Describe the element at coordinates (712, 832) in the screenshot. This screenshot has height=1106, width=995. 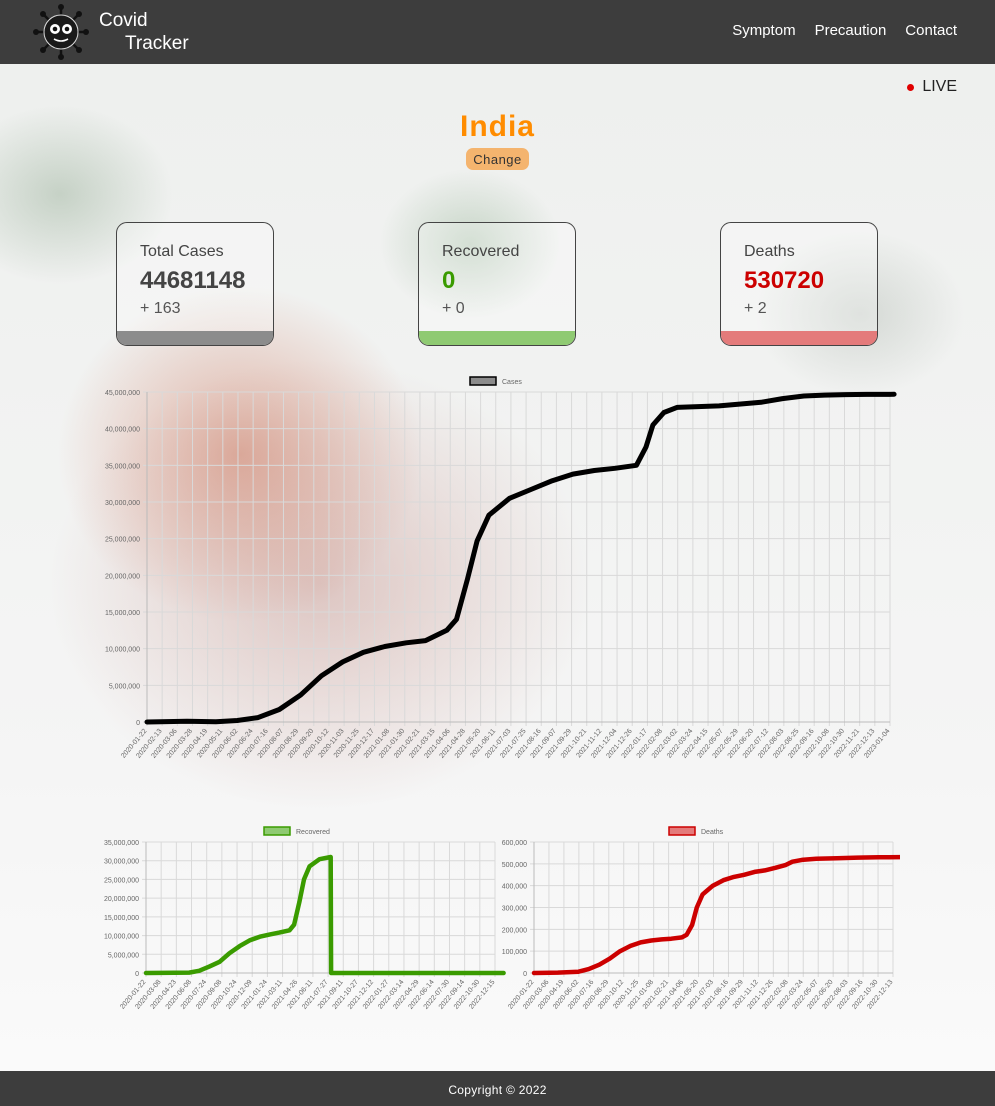
I see `legend-label: Deaths` at that location.